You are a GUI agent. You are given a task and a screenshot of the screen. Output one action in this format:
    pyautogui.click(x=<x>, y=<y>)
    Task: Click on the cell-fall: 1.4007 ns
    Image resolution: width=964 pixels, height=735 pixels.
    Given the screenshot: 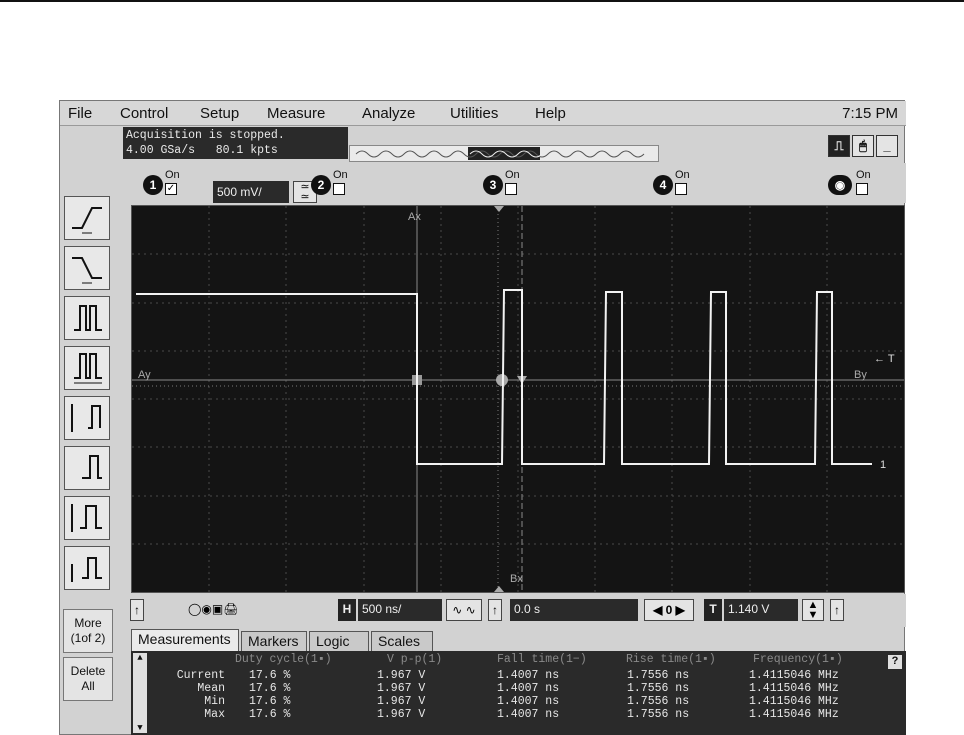 What is the action you would take?
    pyautogui.click(x=528, y=701)
    